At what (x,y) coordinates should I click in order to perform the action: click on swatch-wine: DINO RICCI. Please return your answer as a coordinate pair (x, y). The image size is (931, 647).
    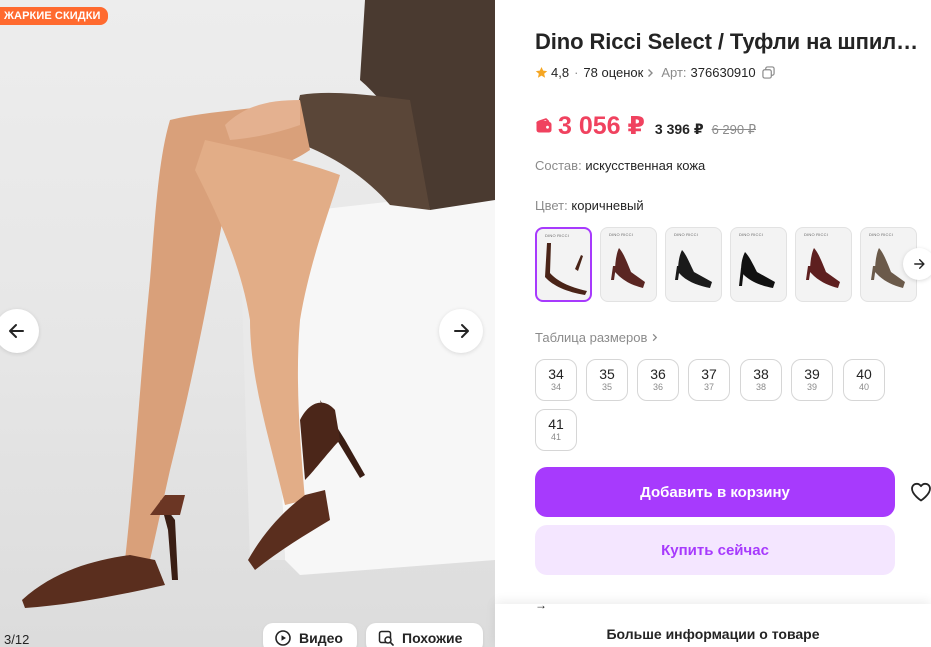
    Looking at the image, I should click on (823, 264).